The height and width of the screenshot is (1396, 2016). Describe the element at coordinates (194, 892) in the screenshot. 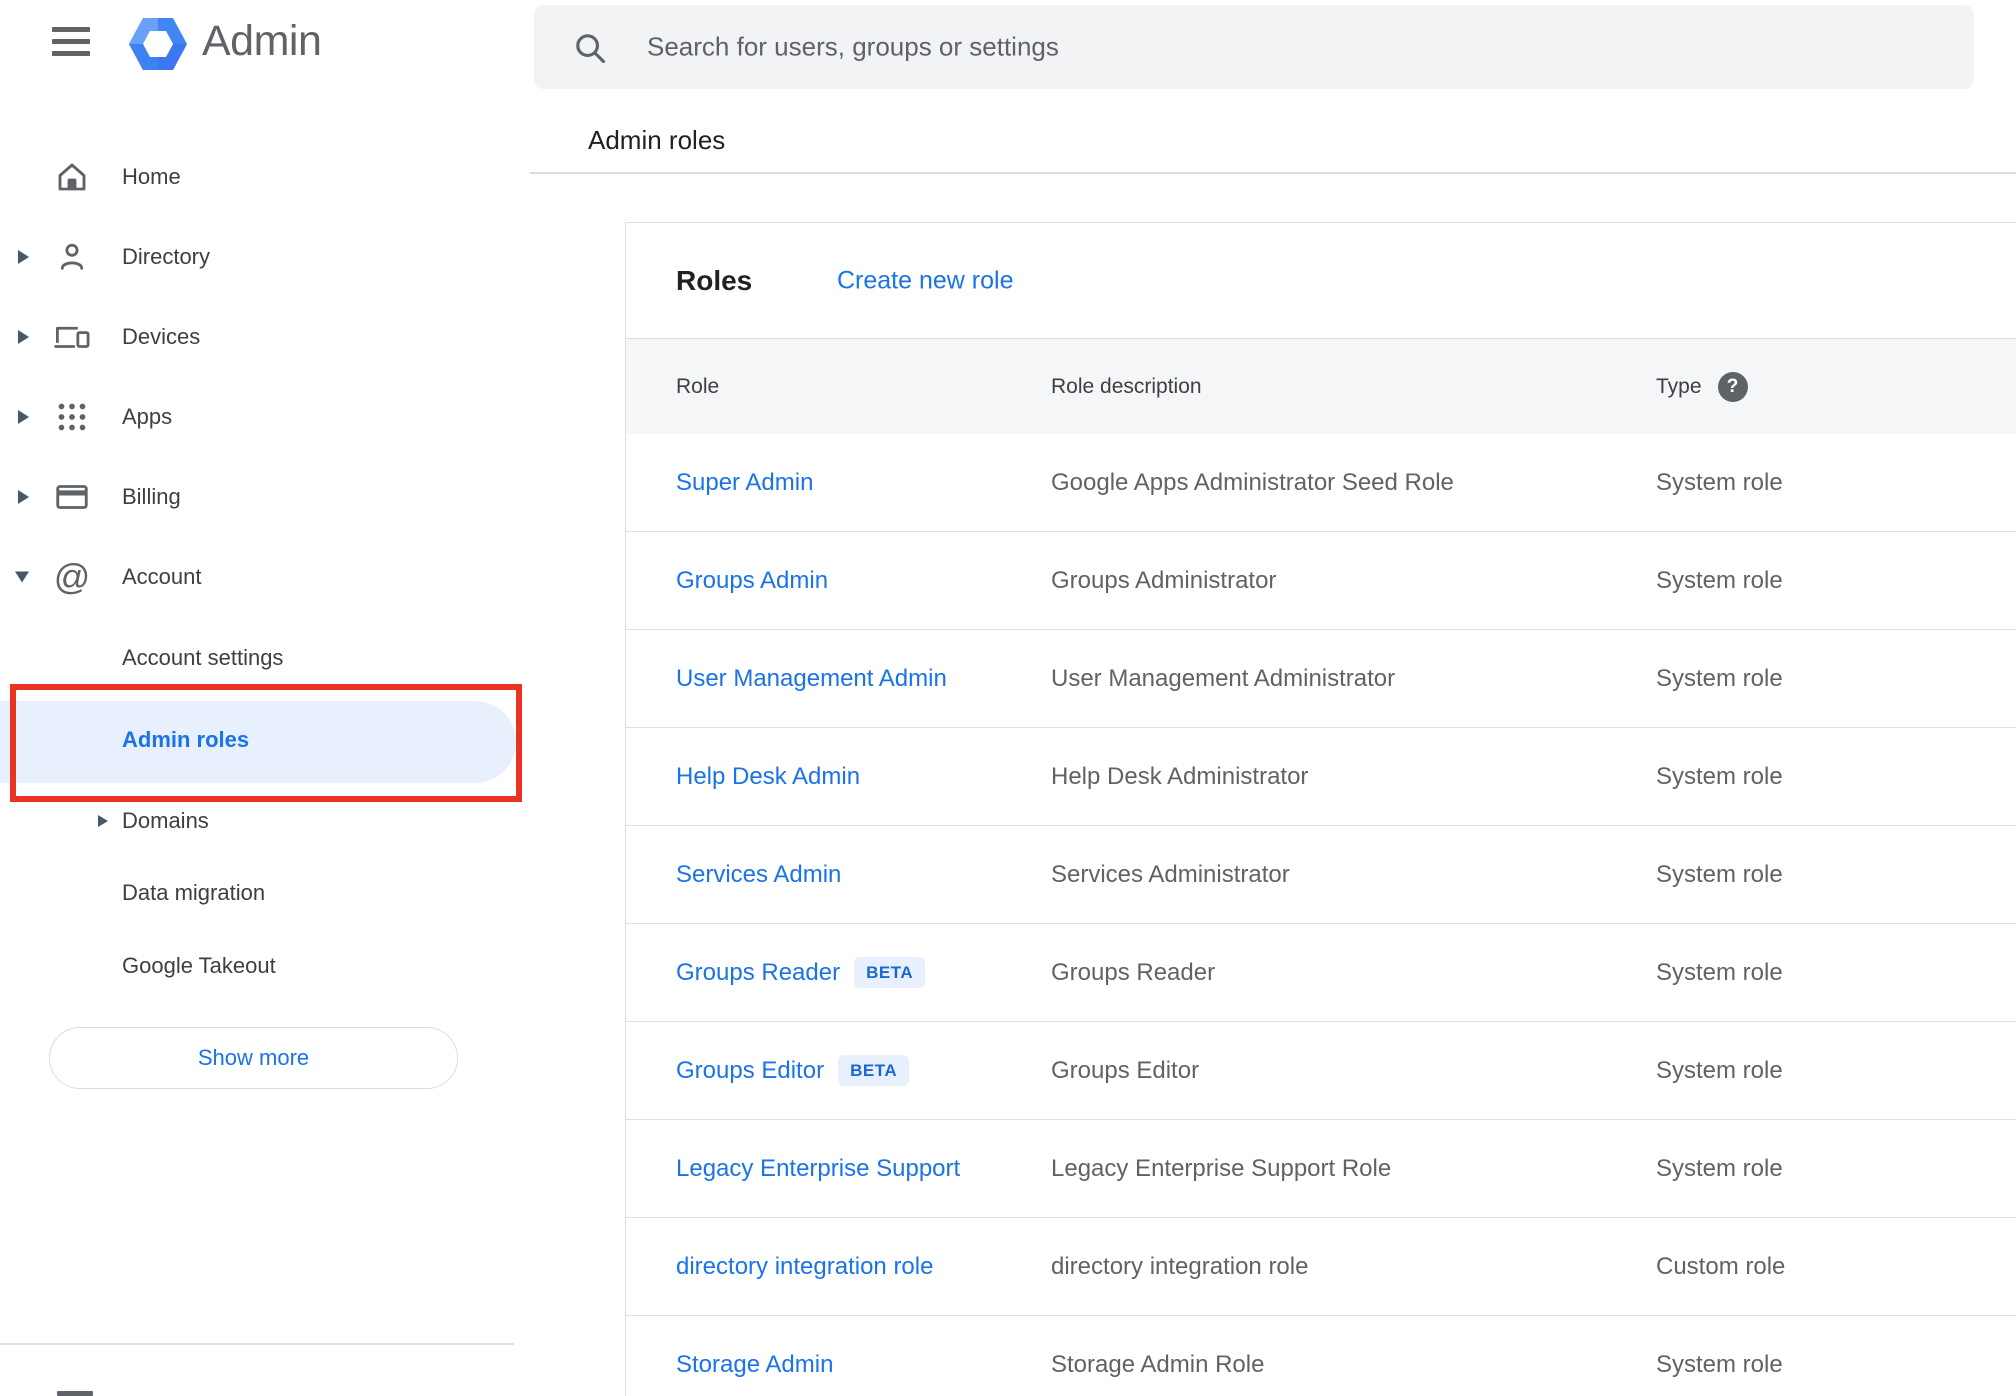

I see `sidebar-item-label: Data migration` at that location.